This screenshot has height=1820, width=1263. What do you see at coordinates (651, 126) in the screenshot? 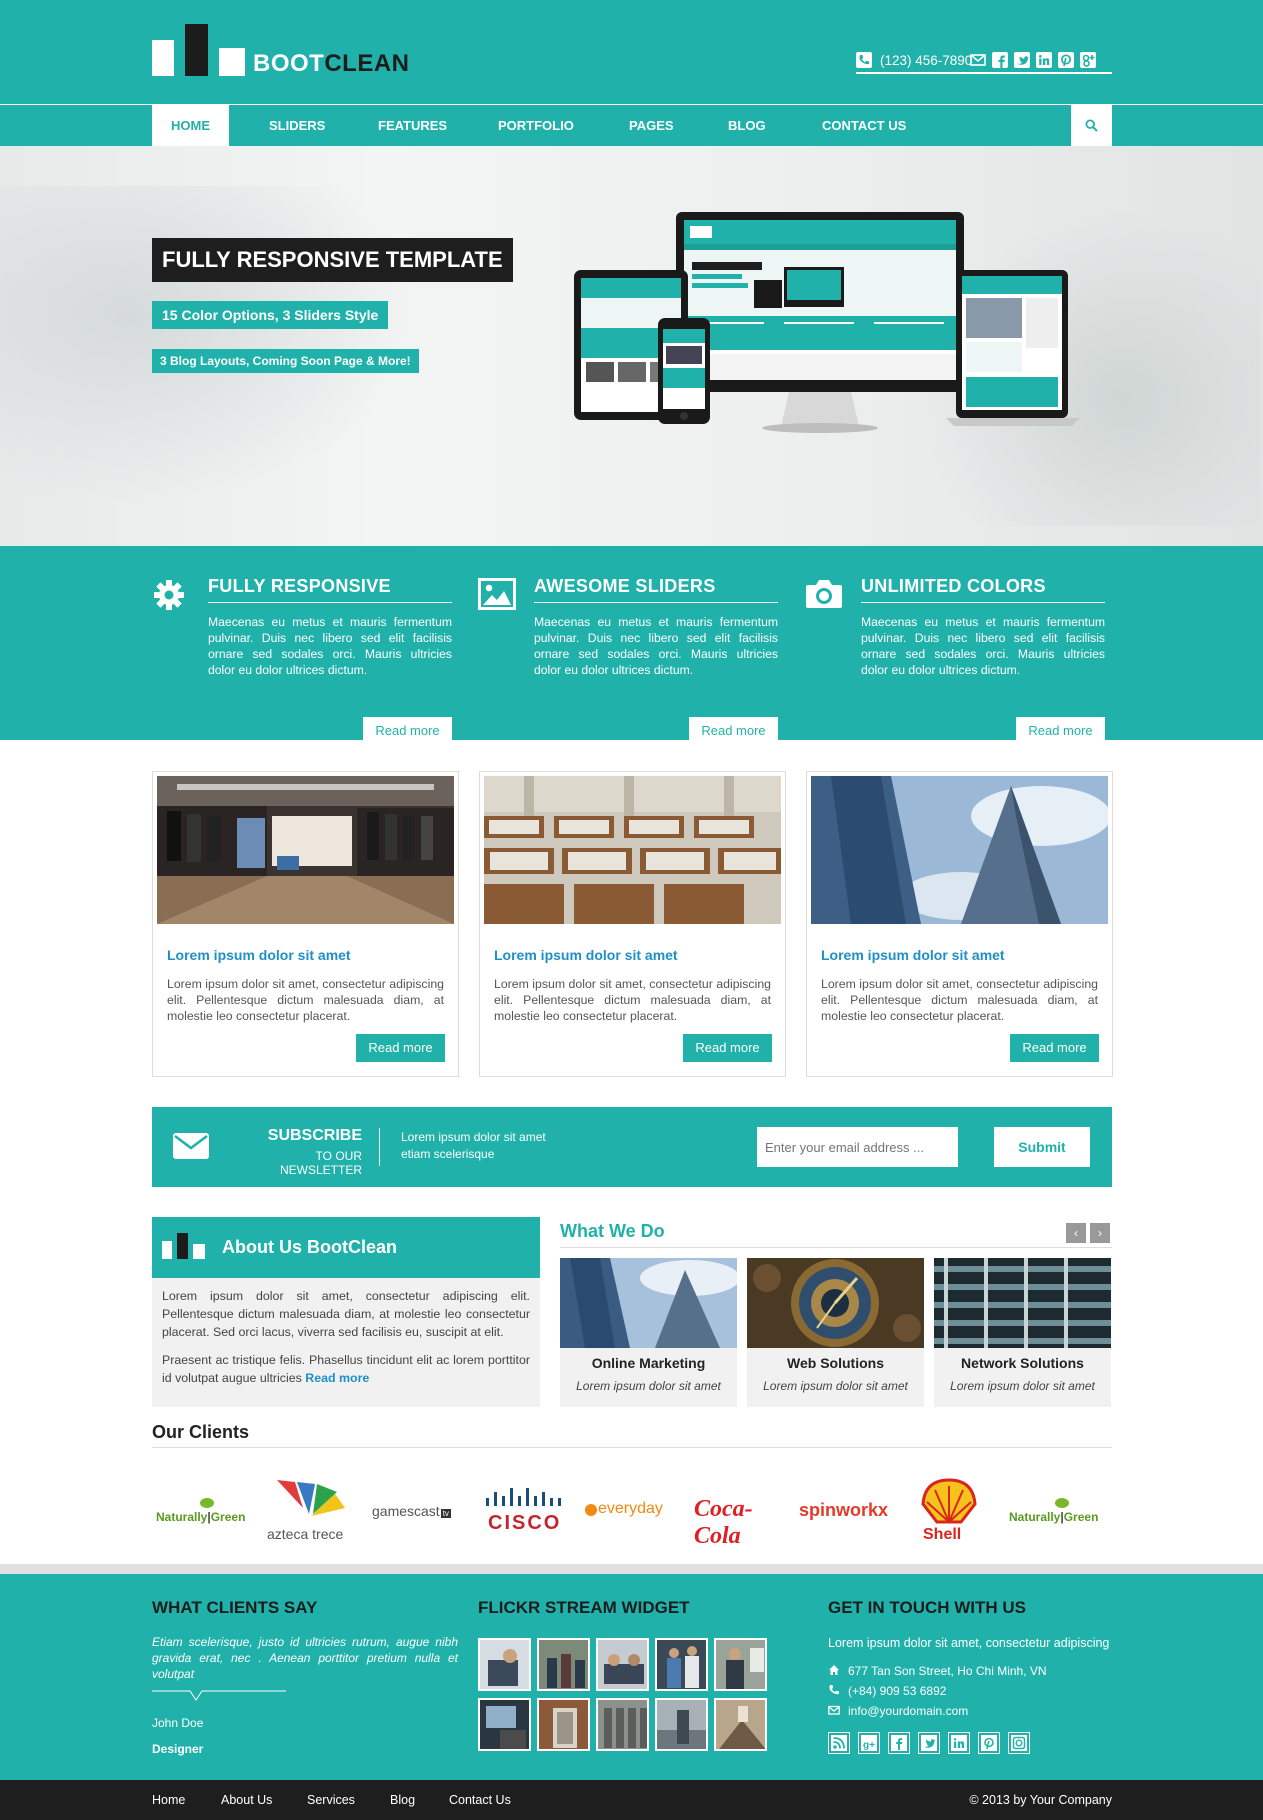
I see `nav-pages: PAGES` at bounding box center [651, 126].